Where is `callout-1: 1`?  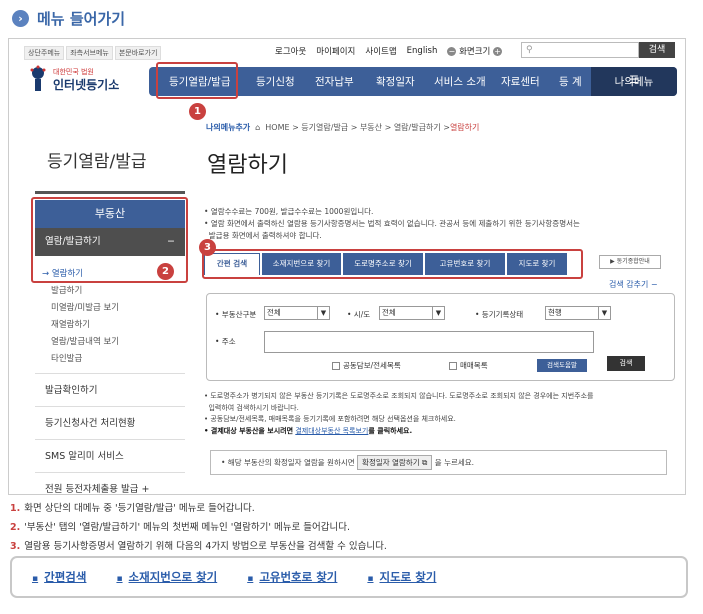
callout-1: 1 is located at coordinates (197, 111).